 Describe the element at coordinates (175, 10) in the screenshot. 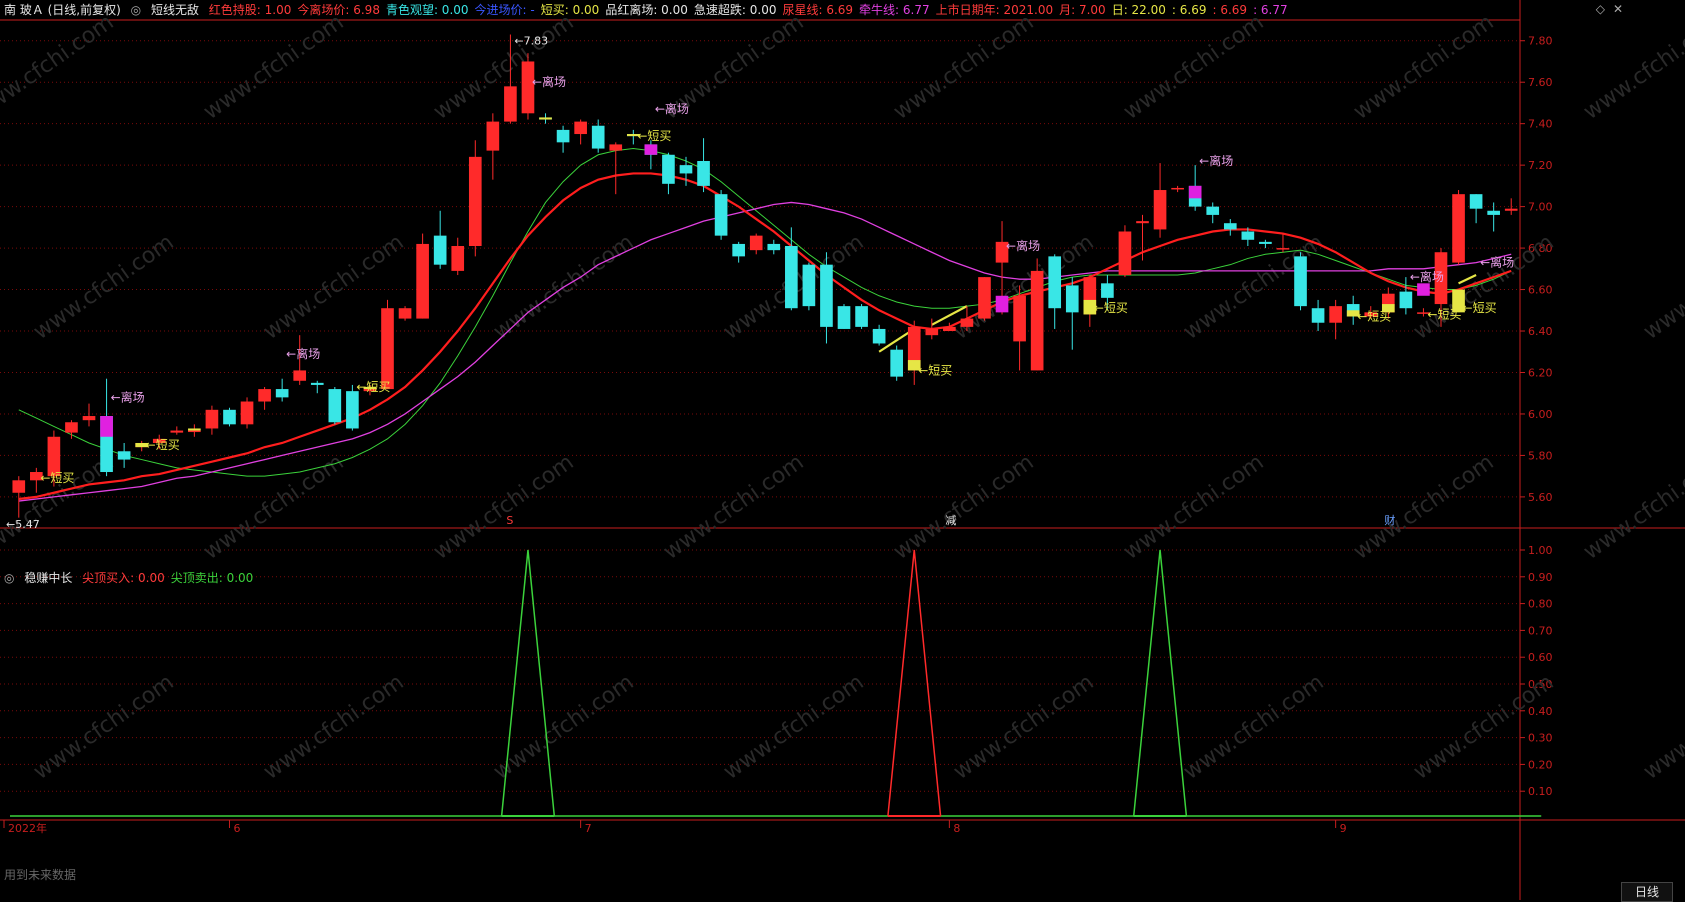

I see `indicator-name: 短线无敌` at that location.